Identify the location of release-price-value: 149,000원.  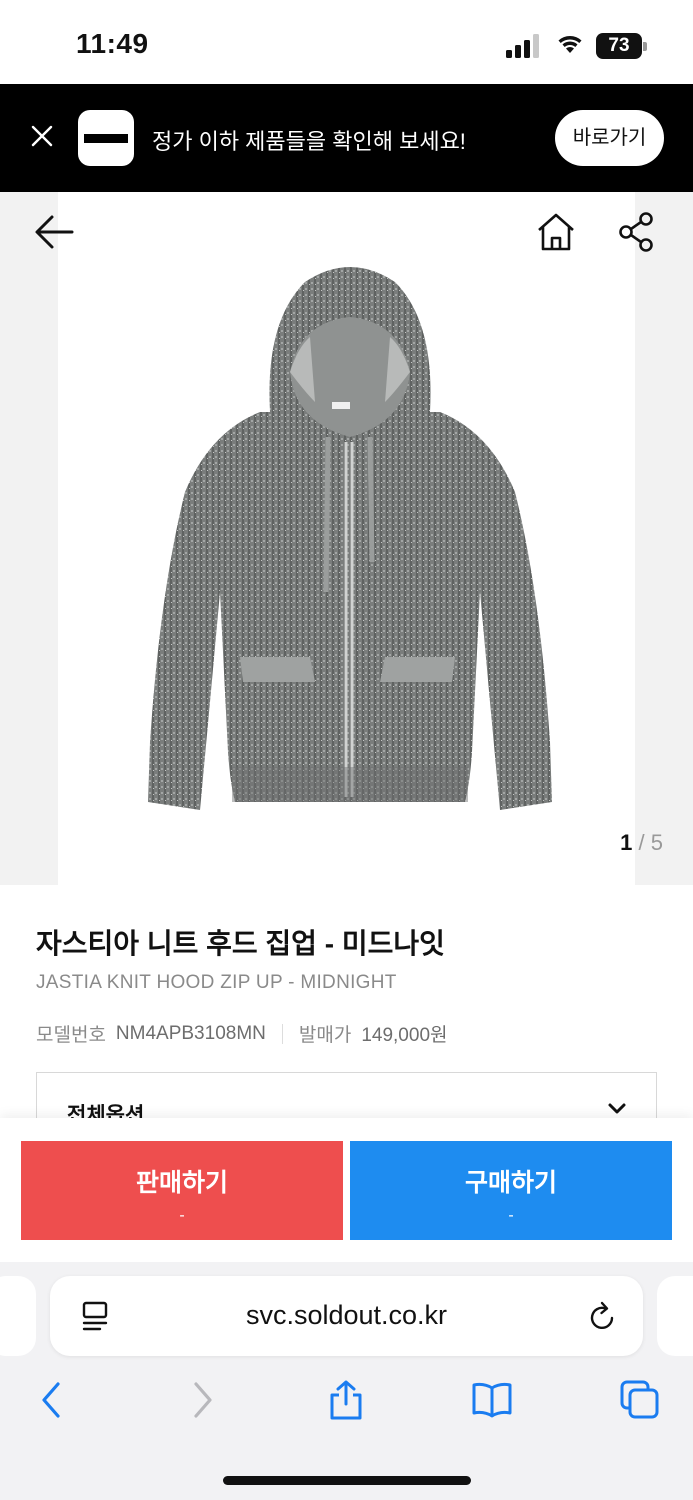
(404, 1035).